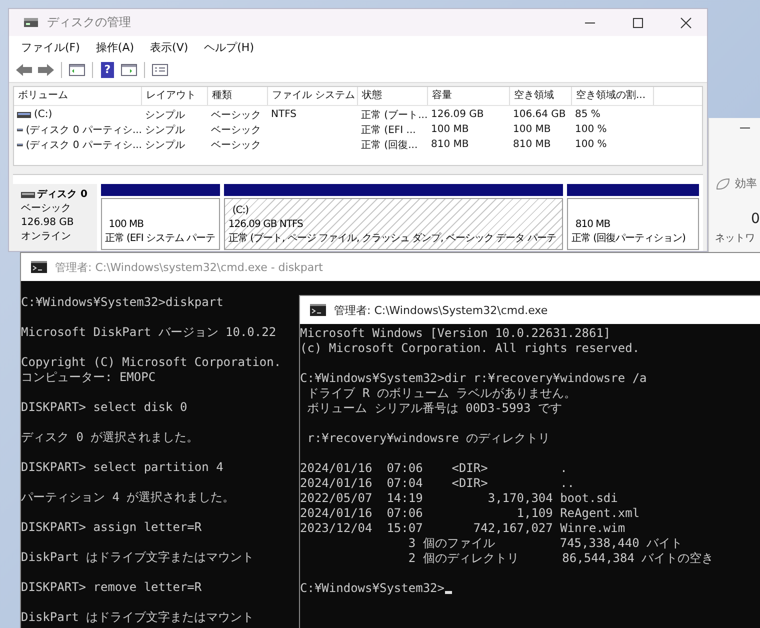 The image size is (760, 628). Describe the element at coordinates (459, 498) in the screenshot. I see `terminal-line: 2022/05/07 14:19 3,170,304 boot.sdi` at that location.